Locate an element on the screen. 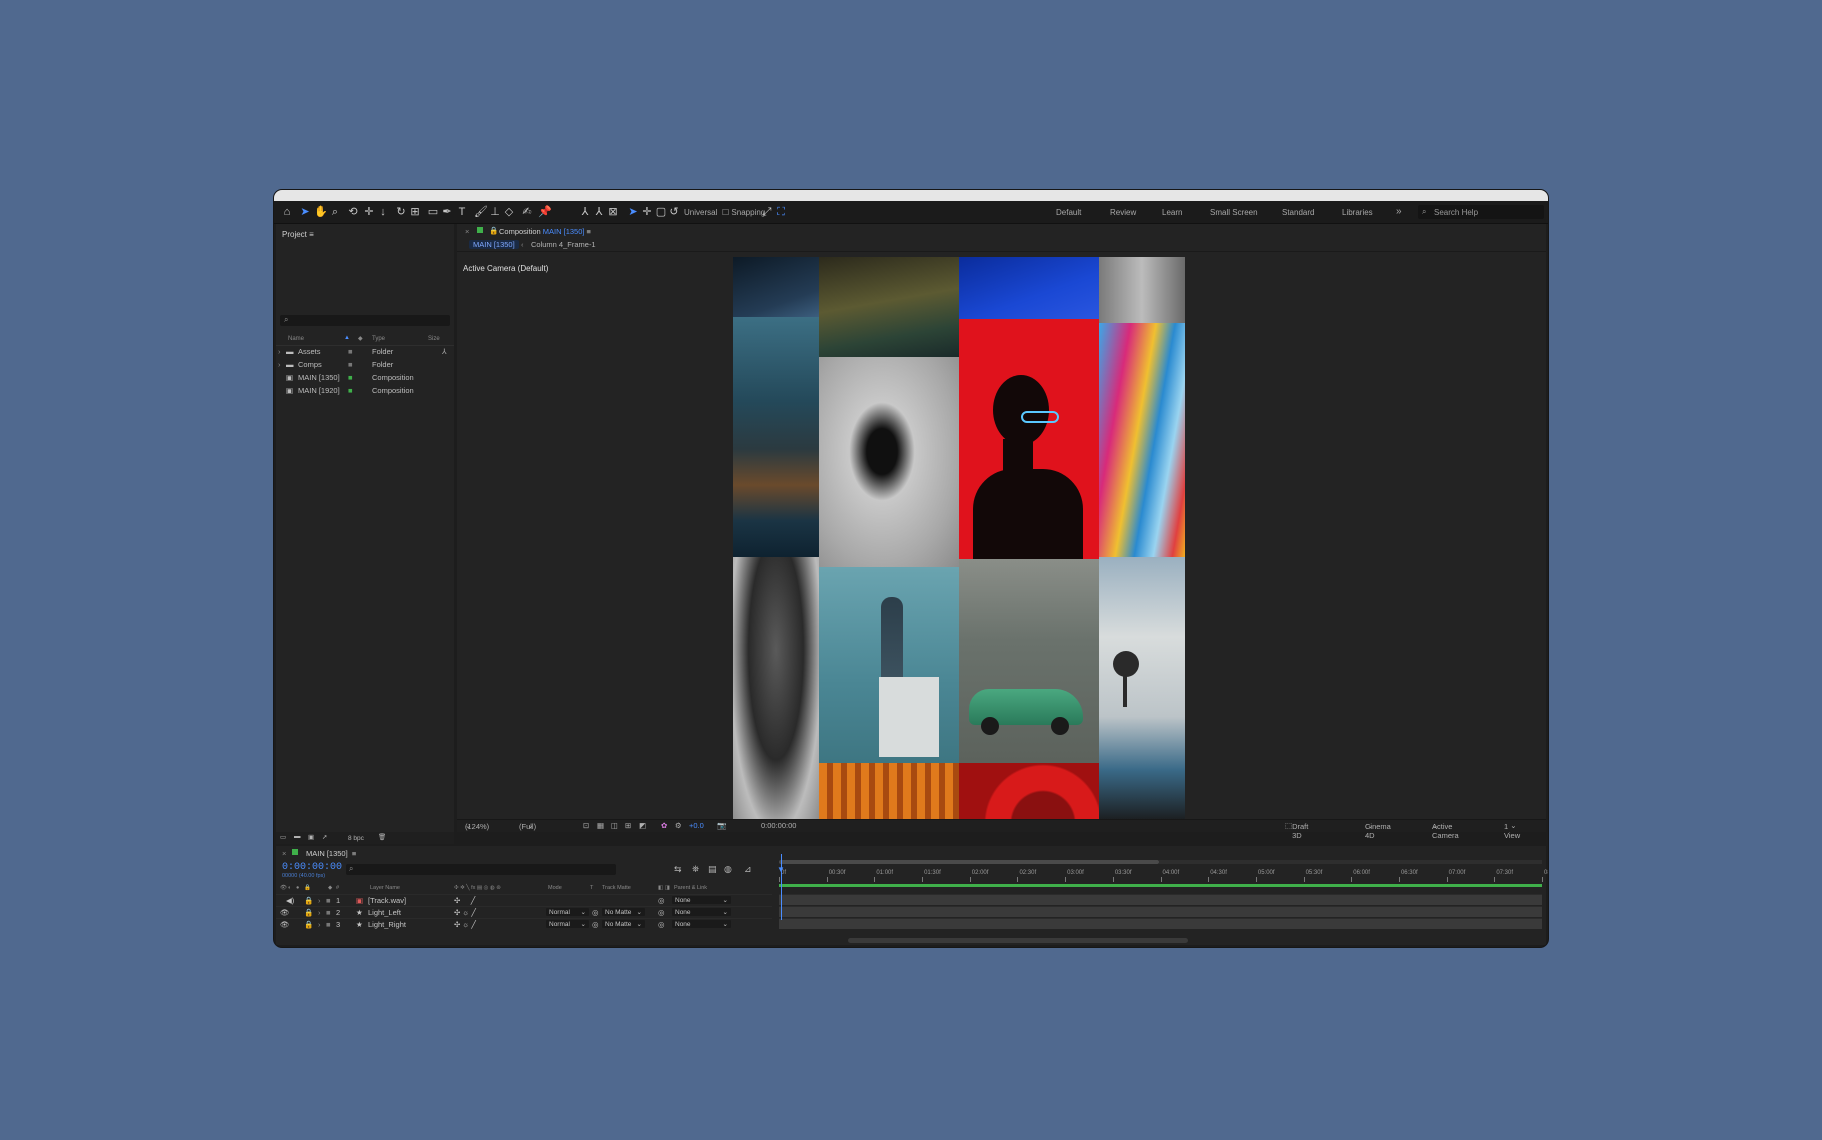  zoom-tool-icon: ⌕ is located at coordinates (335, 212).